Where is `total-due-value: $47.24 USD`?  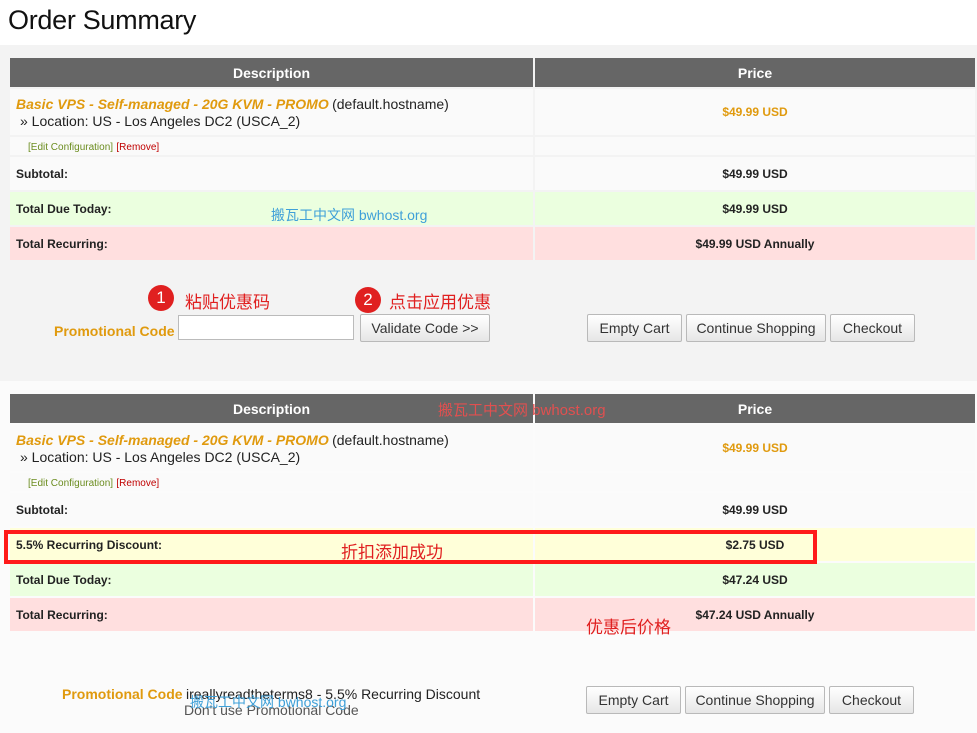 total-due-value: $47.24 USD is located at coordinates (755, 579).